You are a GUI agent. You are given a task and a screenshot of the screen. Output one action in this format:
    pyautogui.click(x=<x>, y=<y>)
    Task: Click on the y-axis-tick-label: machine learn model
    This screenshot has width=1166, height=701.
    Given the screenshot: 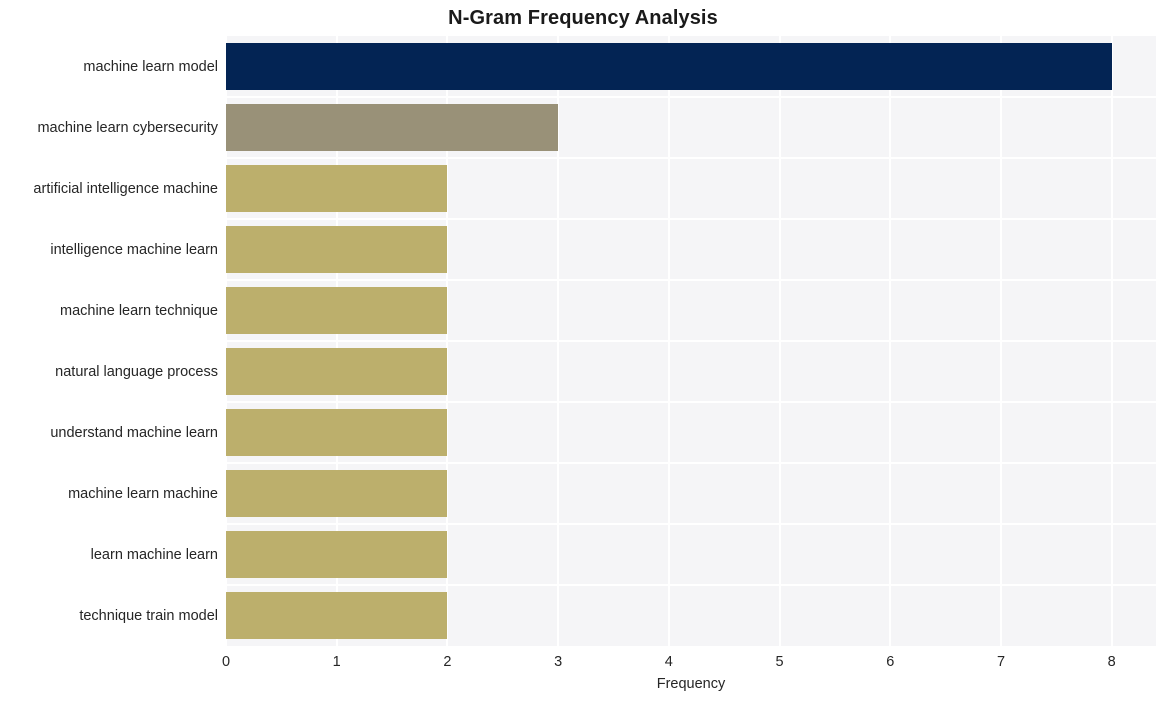 What is the action you would take?
    pyautogui.click(x=150, y=66)
    